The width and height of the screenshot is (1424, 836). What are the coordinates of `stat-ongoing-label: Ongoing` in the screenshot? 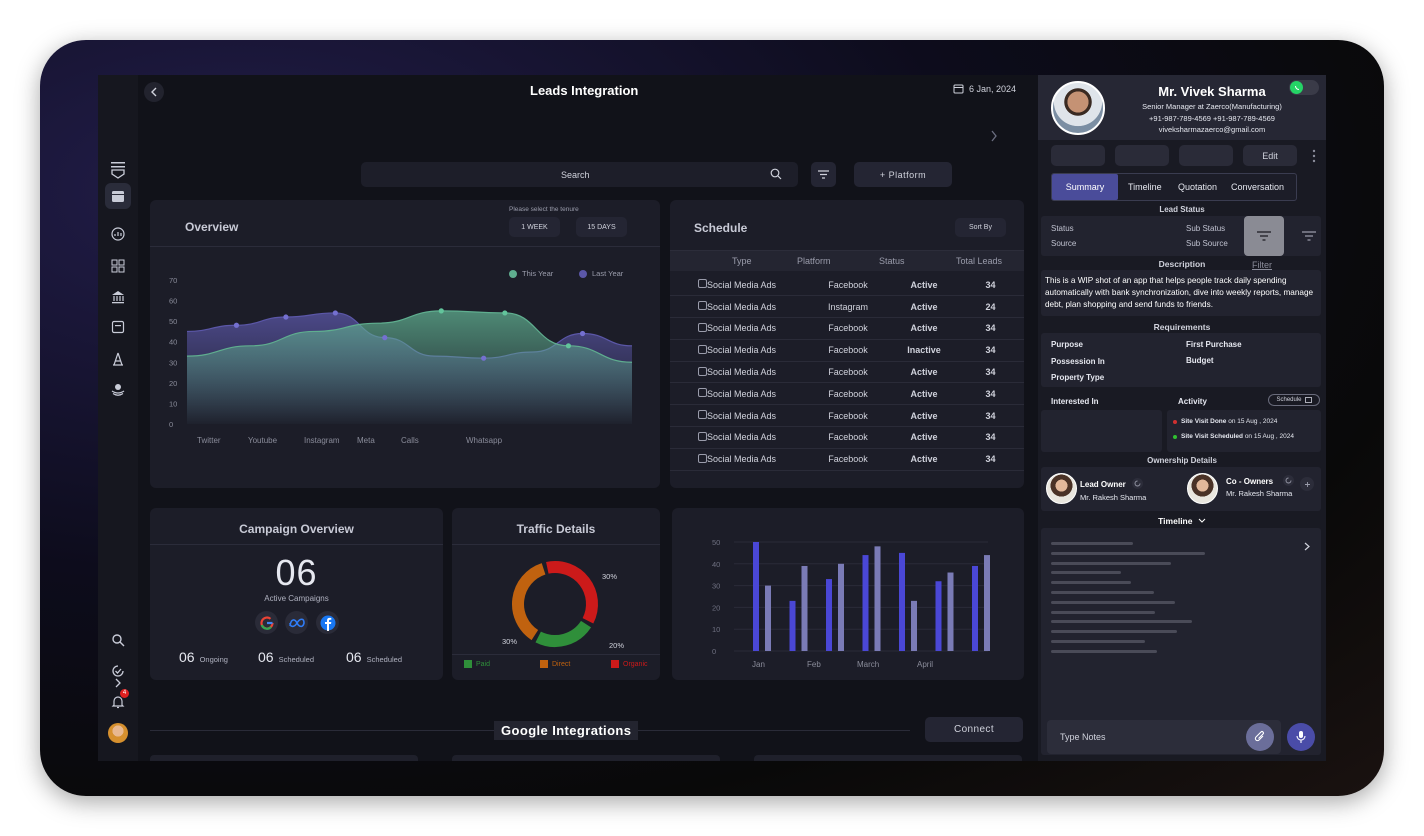 It's located at (213, 659).